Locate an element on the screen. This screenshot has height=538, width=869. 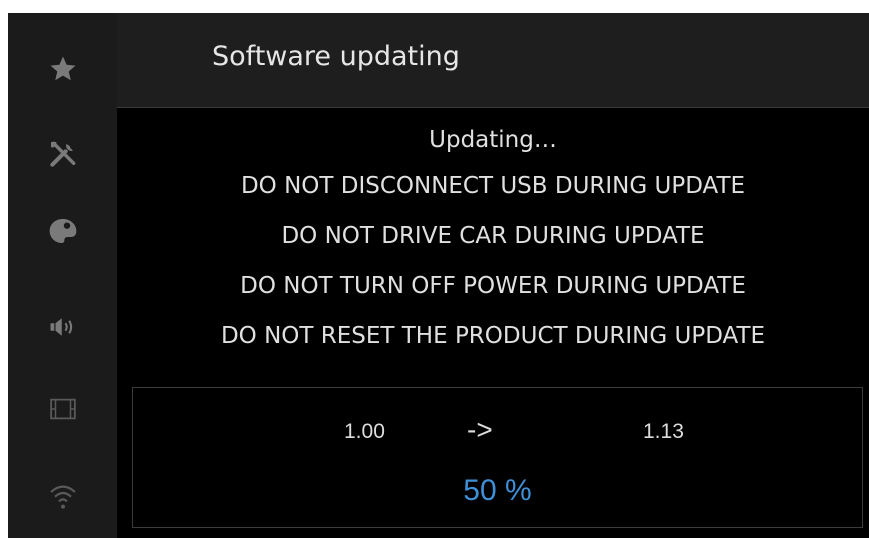
warning-drive: DO NOT DRIVE CAR DURING UPDATE is located at coordinates (493, 236).